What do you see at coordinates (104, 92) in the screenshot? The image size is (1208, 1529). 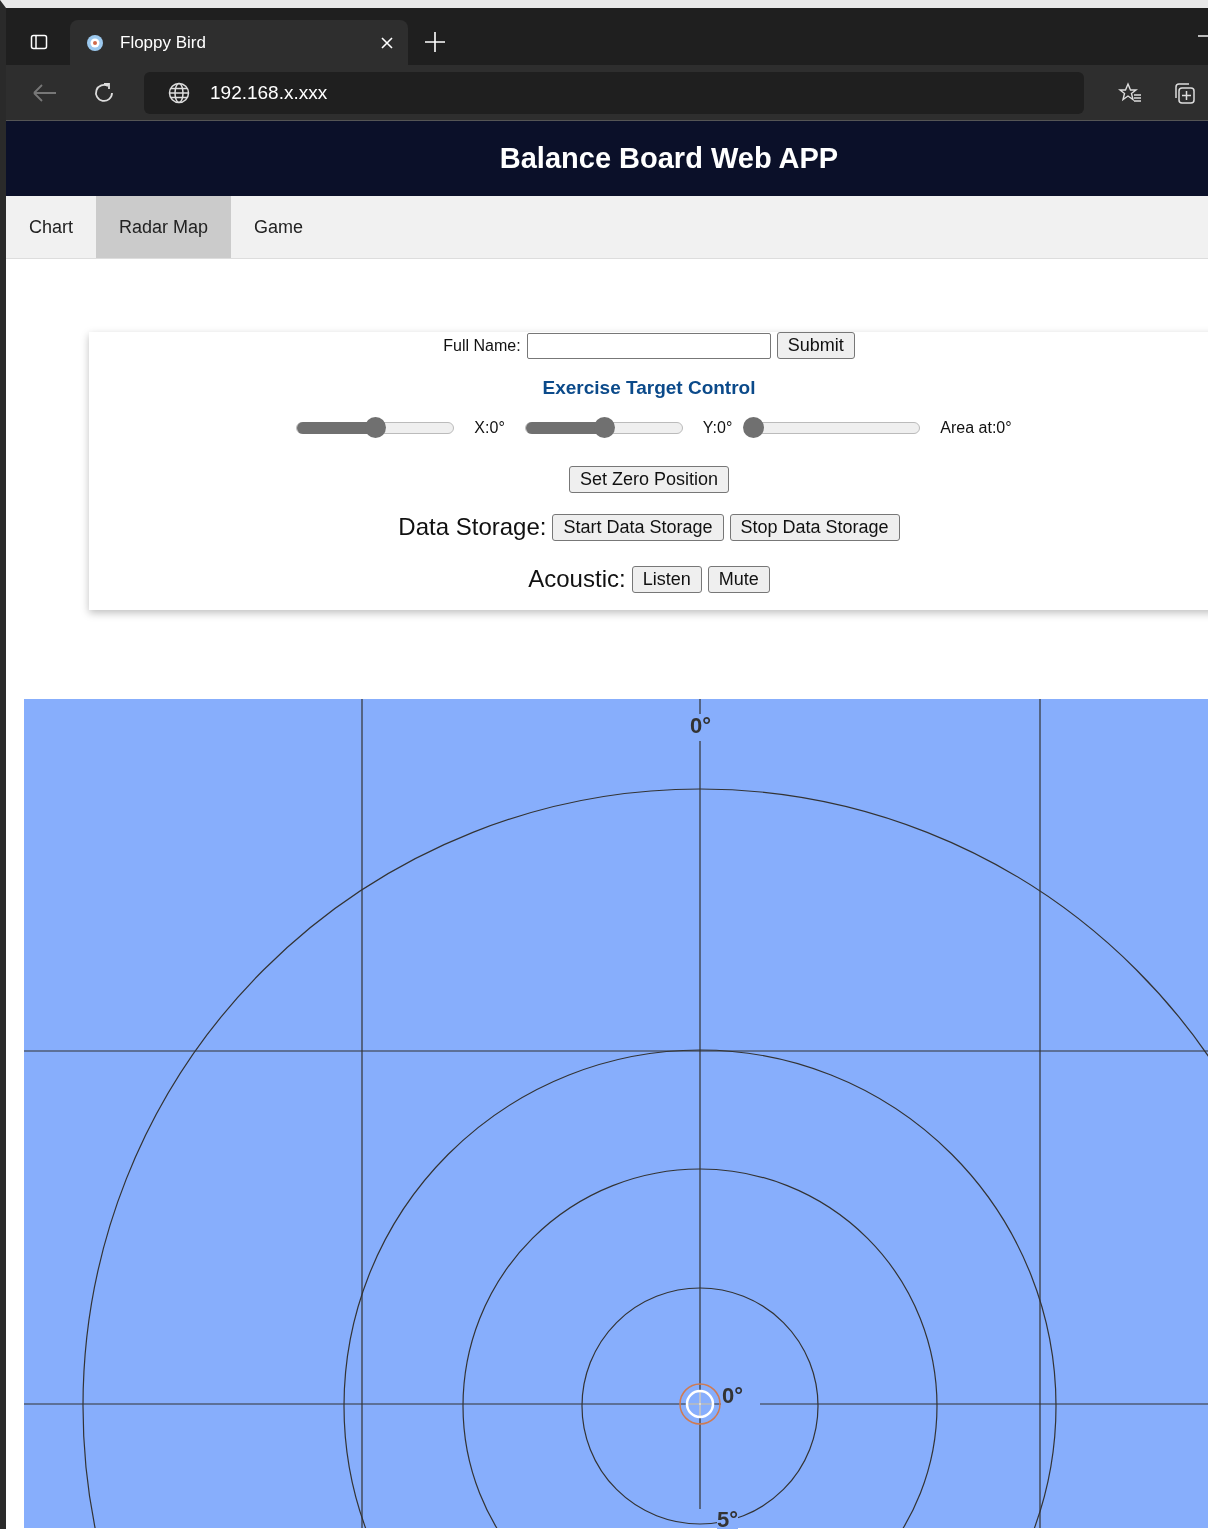 I see `reload-icon` at bounding box center [104, 92].